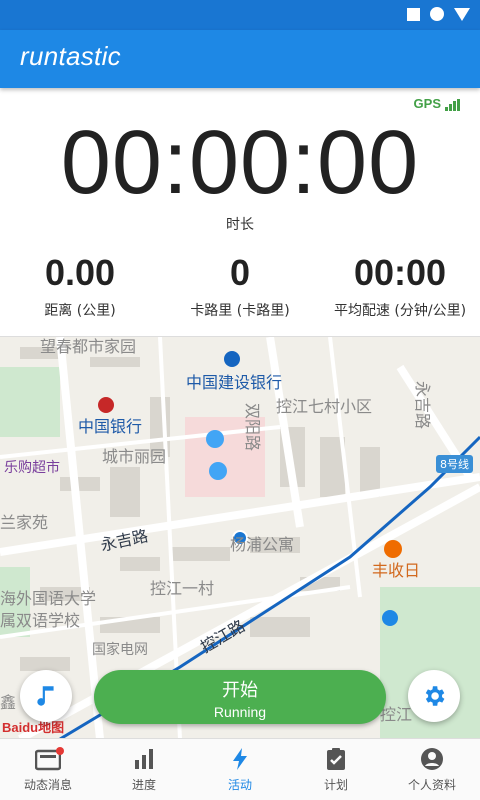  I want to click on nav-label: 进度, so click(143, 785).